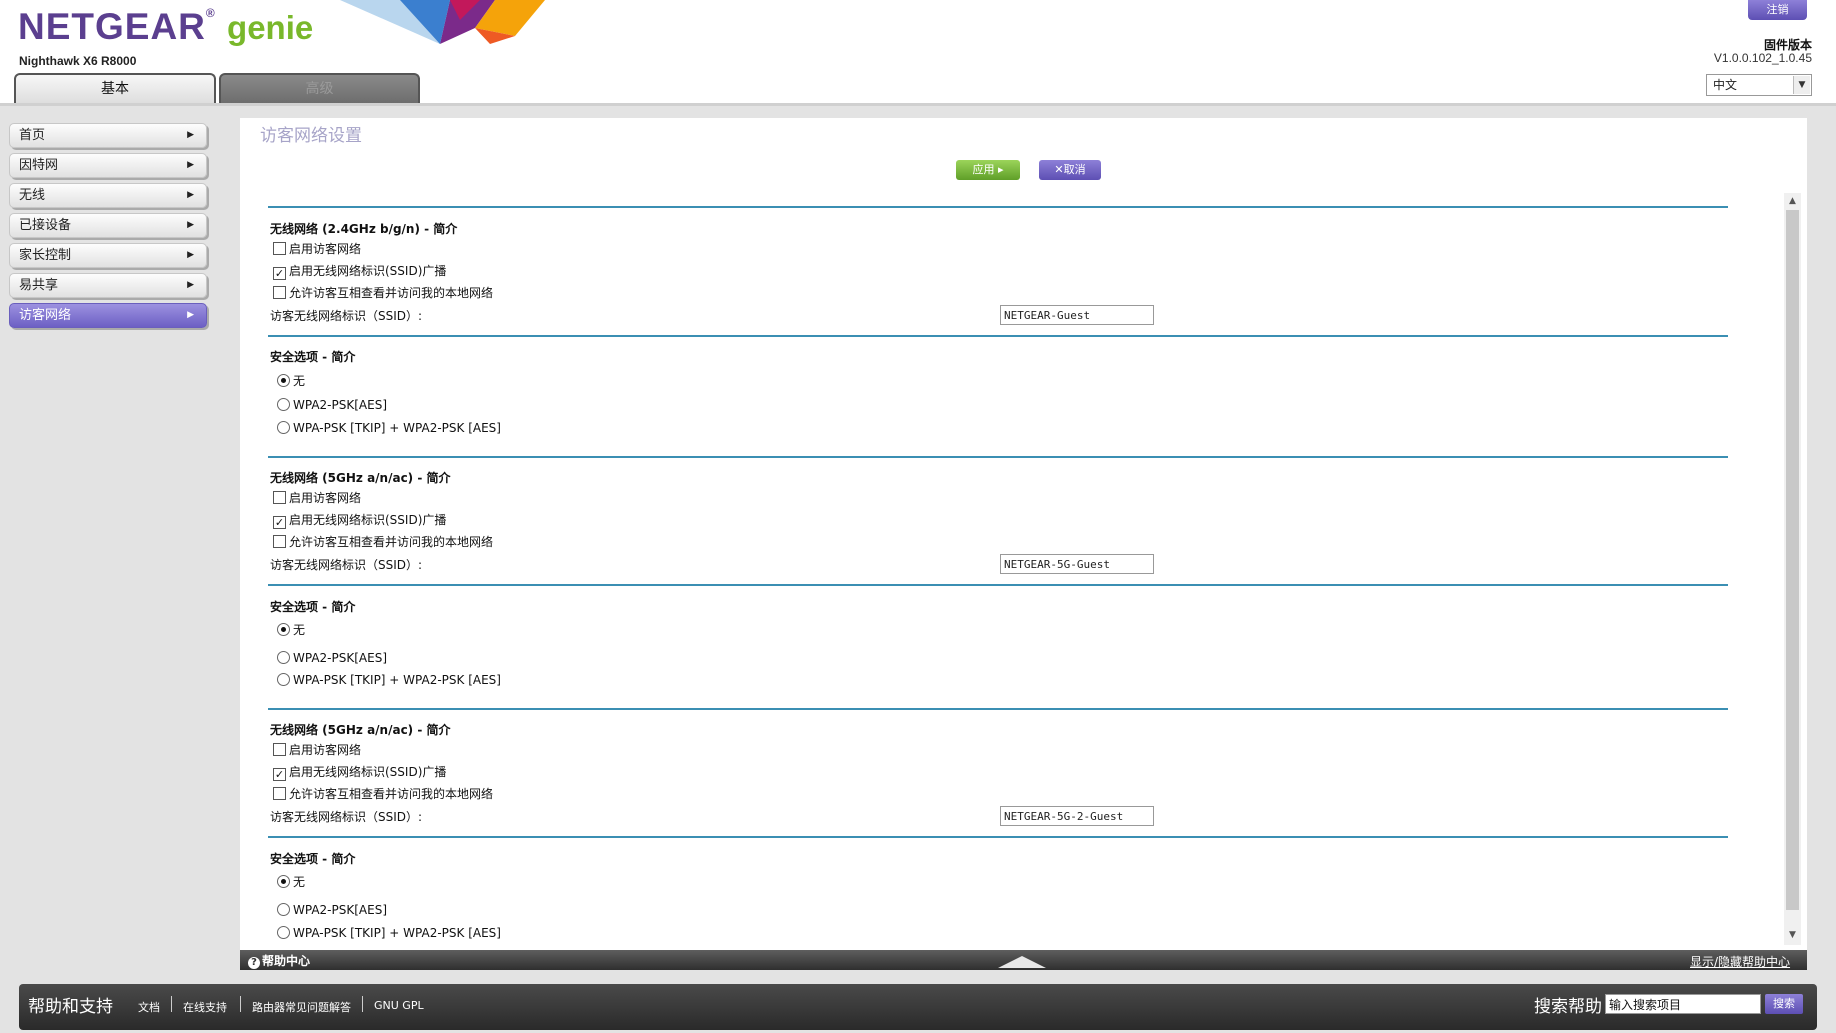  I want to click on sidebar-item-label: 因特网, so click(39, 165).